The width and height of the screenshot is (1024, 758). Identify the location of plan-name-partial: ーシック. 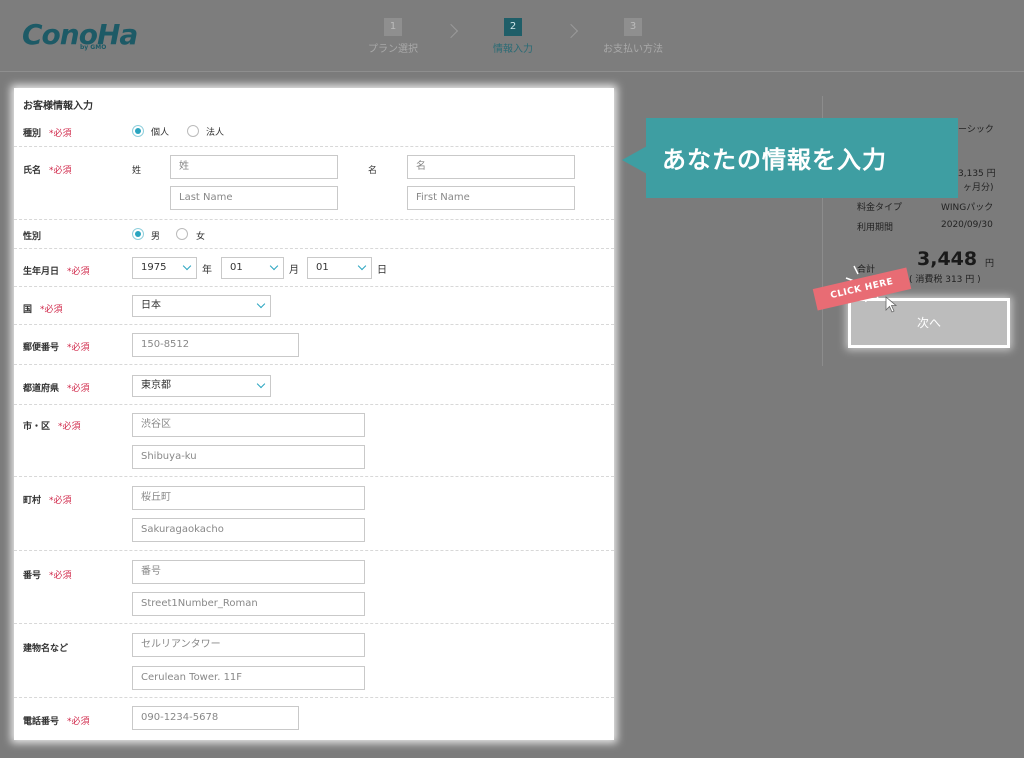
(976, 130).